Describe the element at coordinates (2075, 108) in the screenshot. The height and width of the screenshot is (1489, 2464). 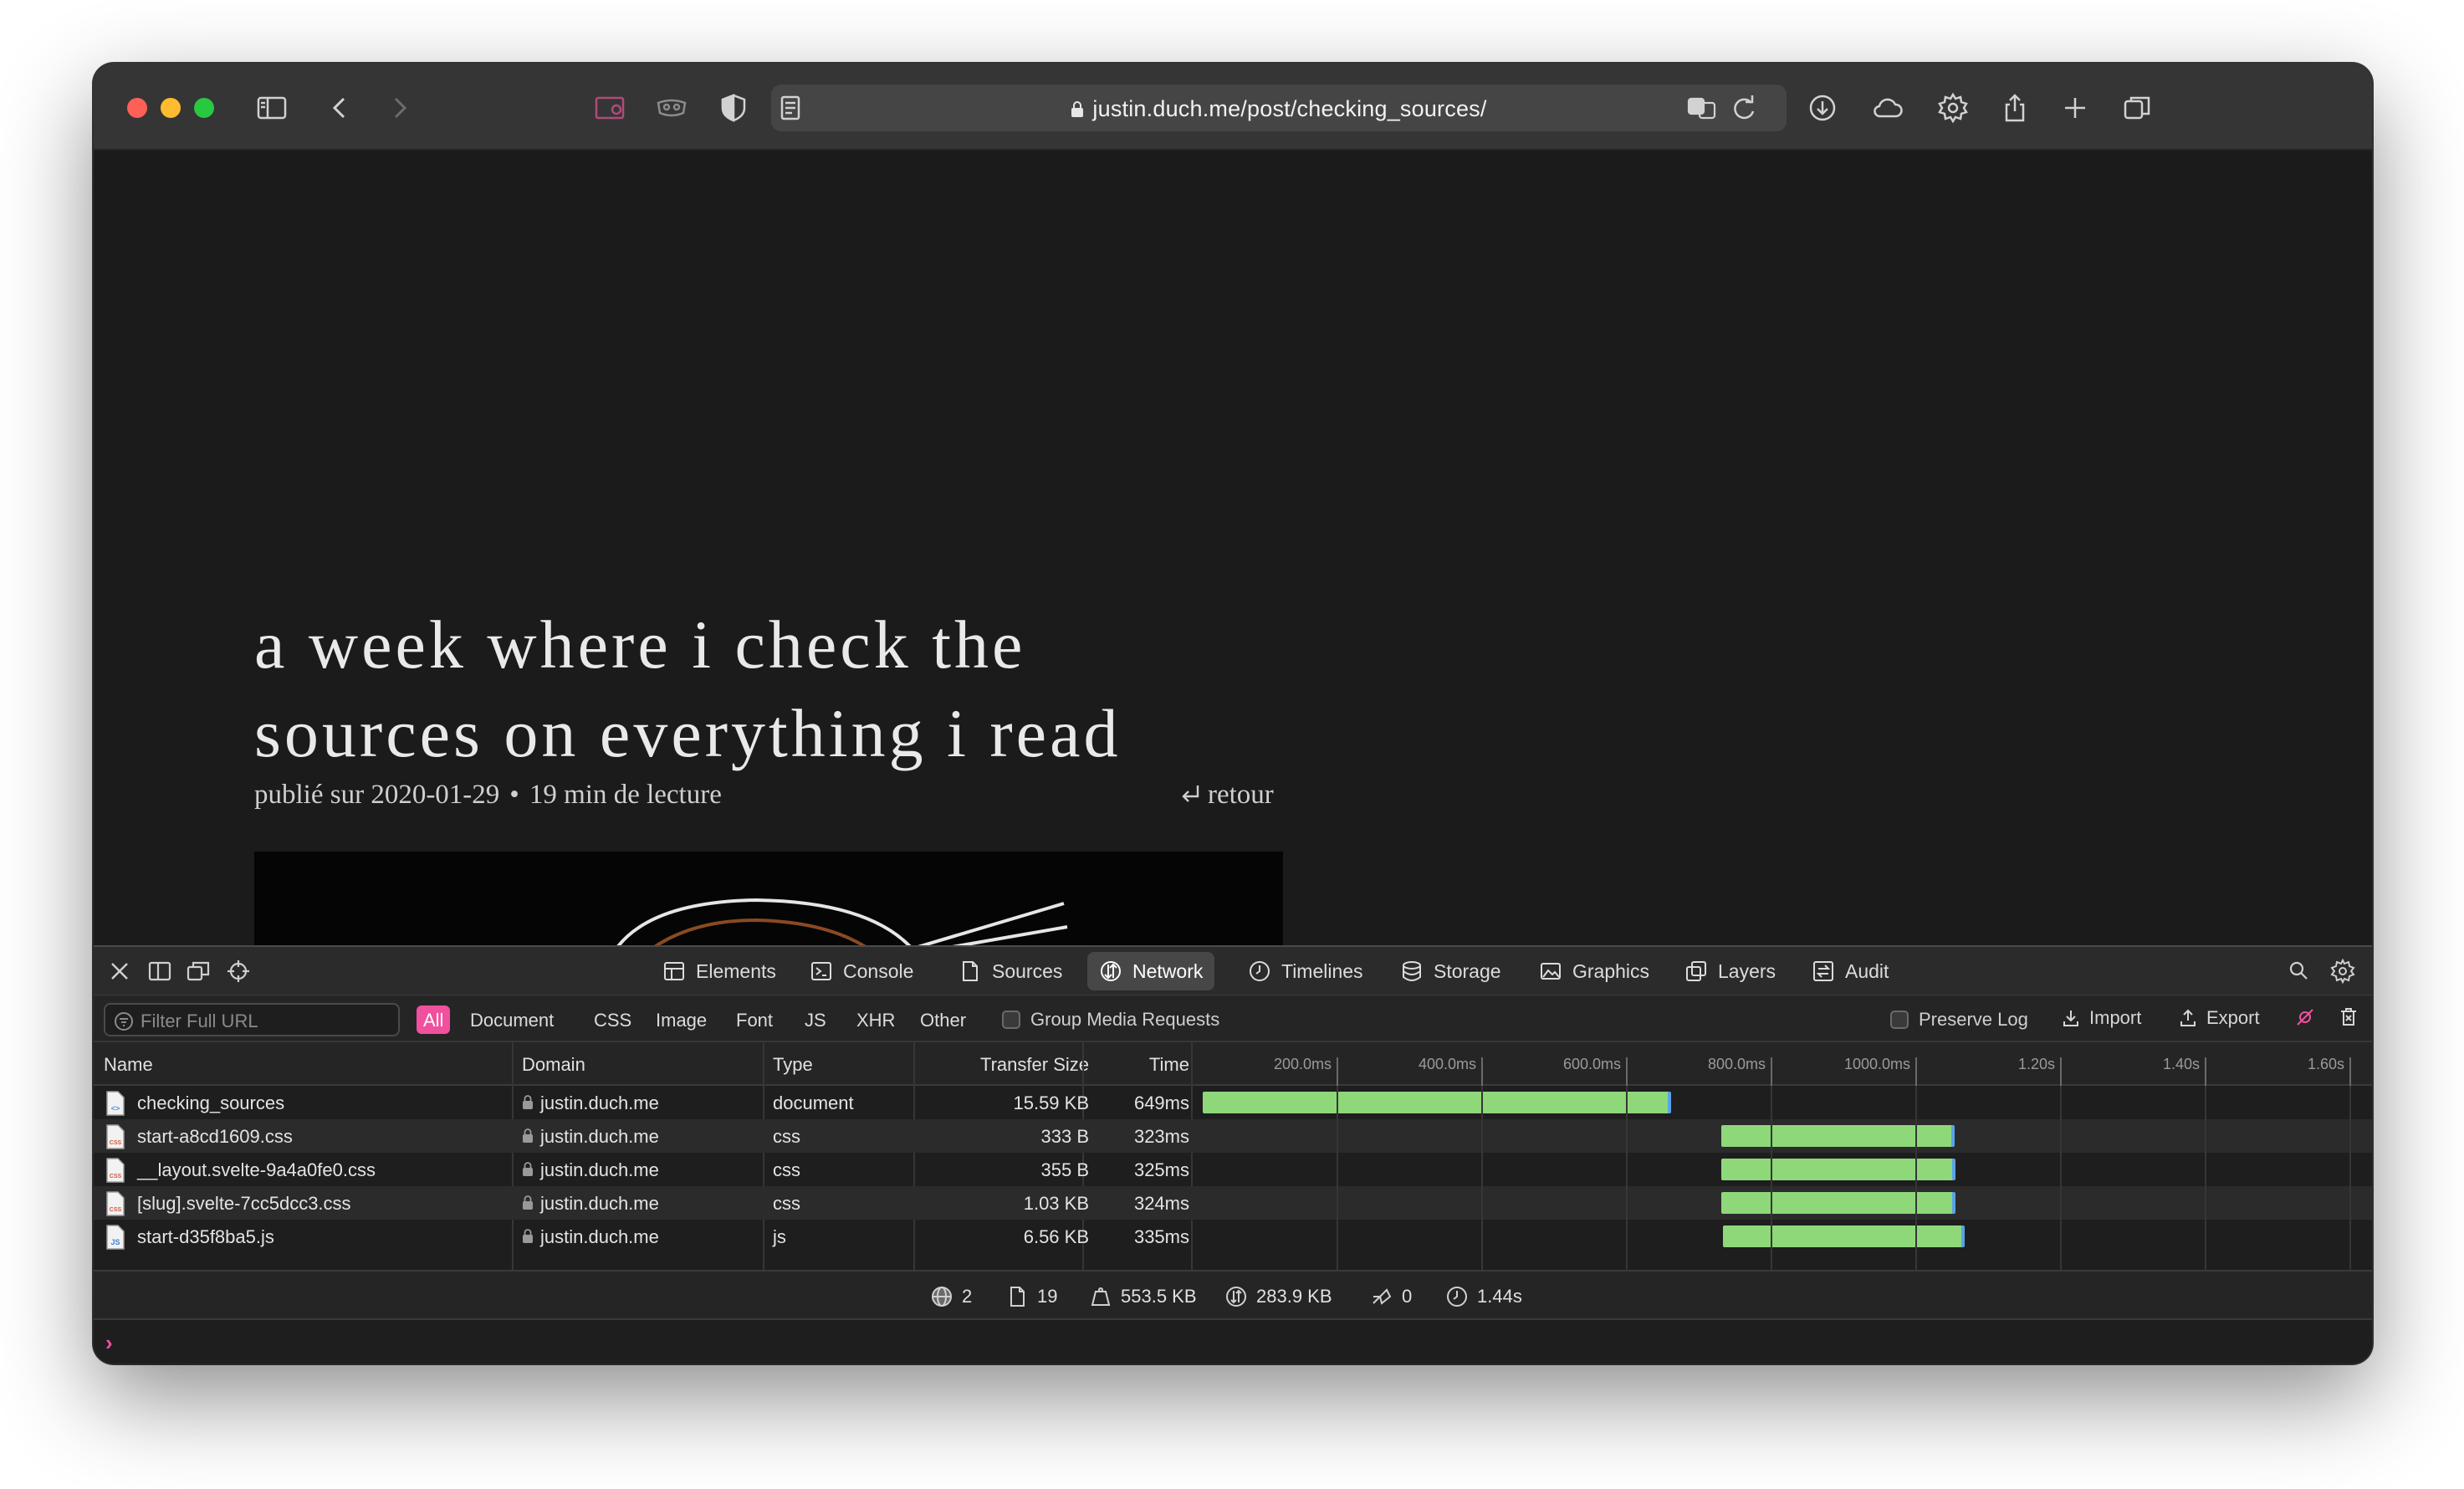
I see `new-tab-icon` at that location.